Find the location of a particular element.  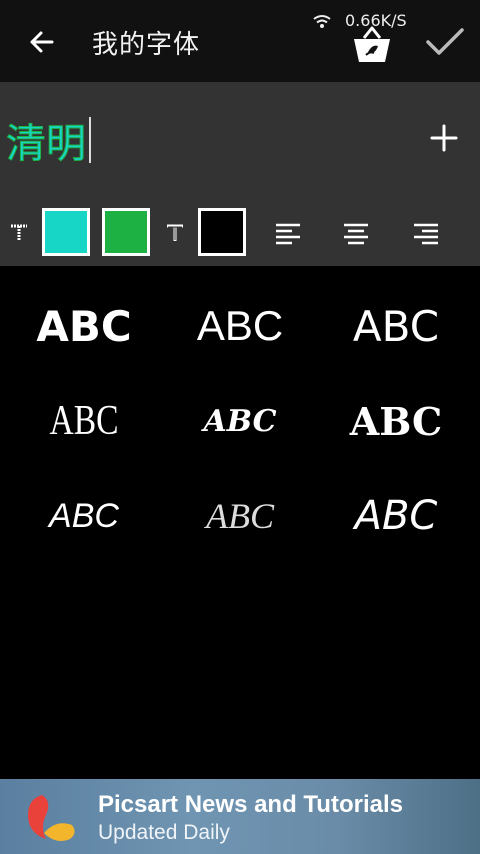

text-fill-icon is located at coordinates (19, 232).